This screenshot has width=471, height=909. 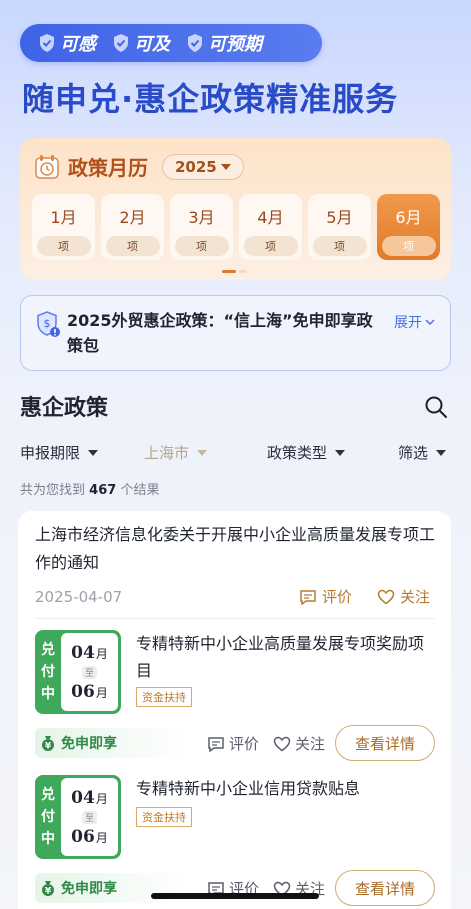 I want to click on result-number: 467, so click(x=103, y=490).